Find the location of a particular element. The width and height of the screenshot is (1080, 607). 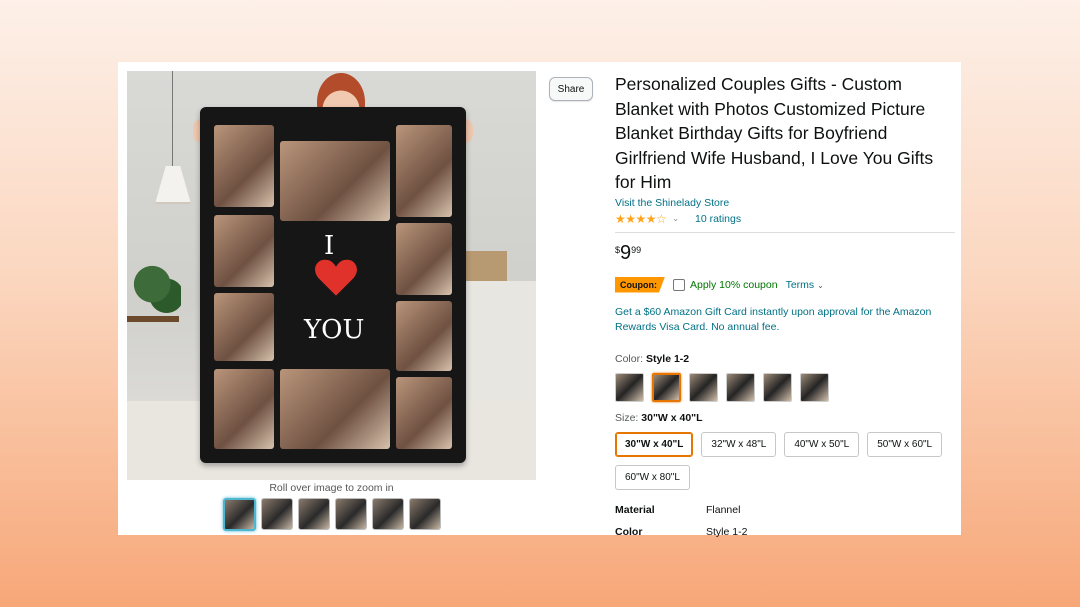

size-label: Size: is located at coordinates (627, 417).